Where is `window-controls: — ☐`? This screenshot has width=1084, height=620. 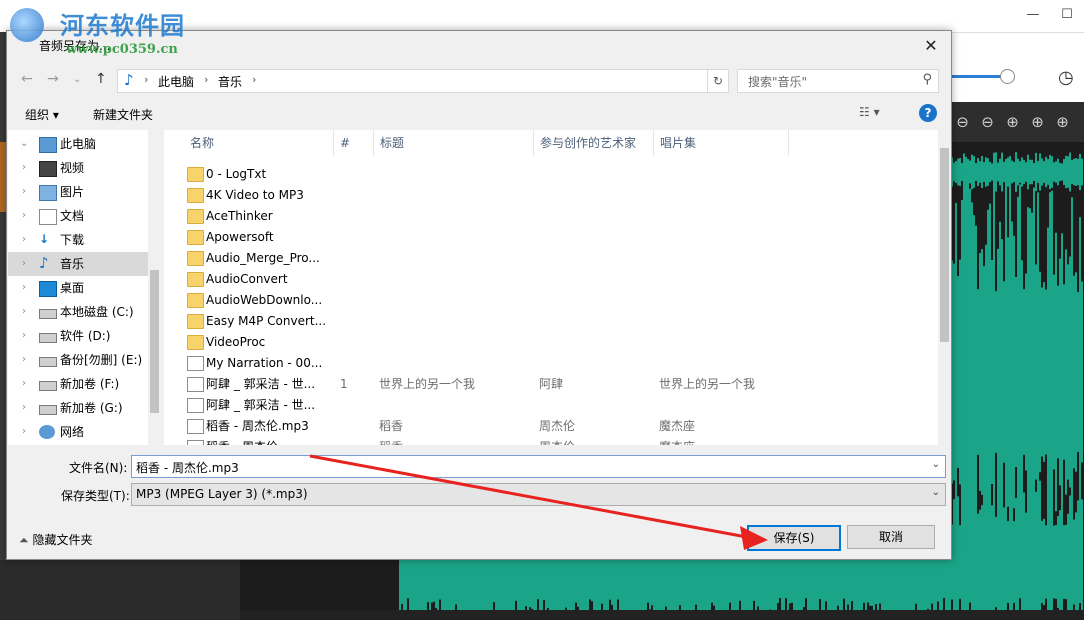 window-controls: — ☐ is located at coordinates (1050, 16).